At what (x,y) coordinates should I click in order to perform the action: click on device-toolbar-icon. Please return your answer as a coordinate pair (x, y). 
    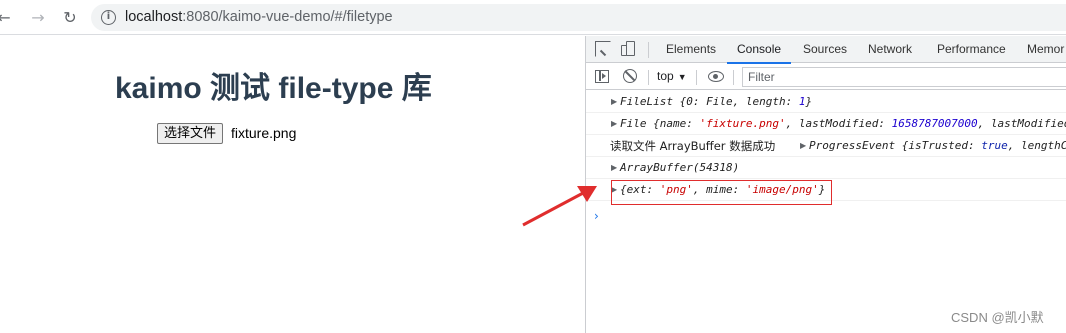
    Looking at the image, I should click on (629, 49).